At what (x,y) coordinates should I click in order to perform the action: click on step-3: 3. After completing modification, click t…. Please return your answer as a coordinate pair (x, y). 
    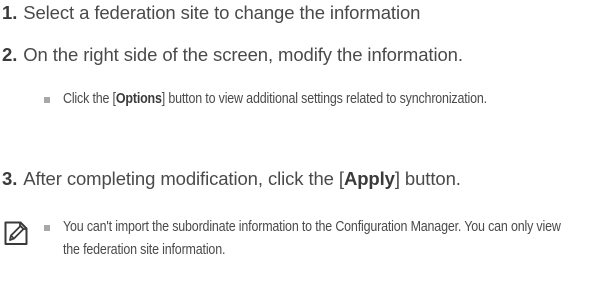
    Looking at the image, I should click on (231, 179).